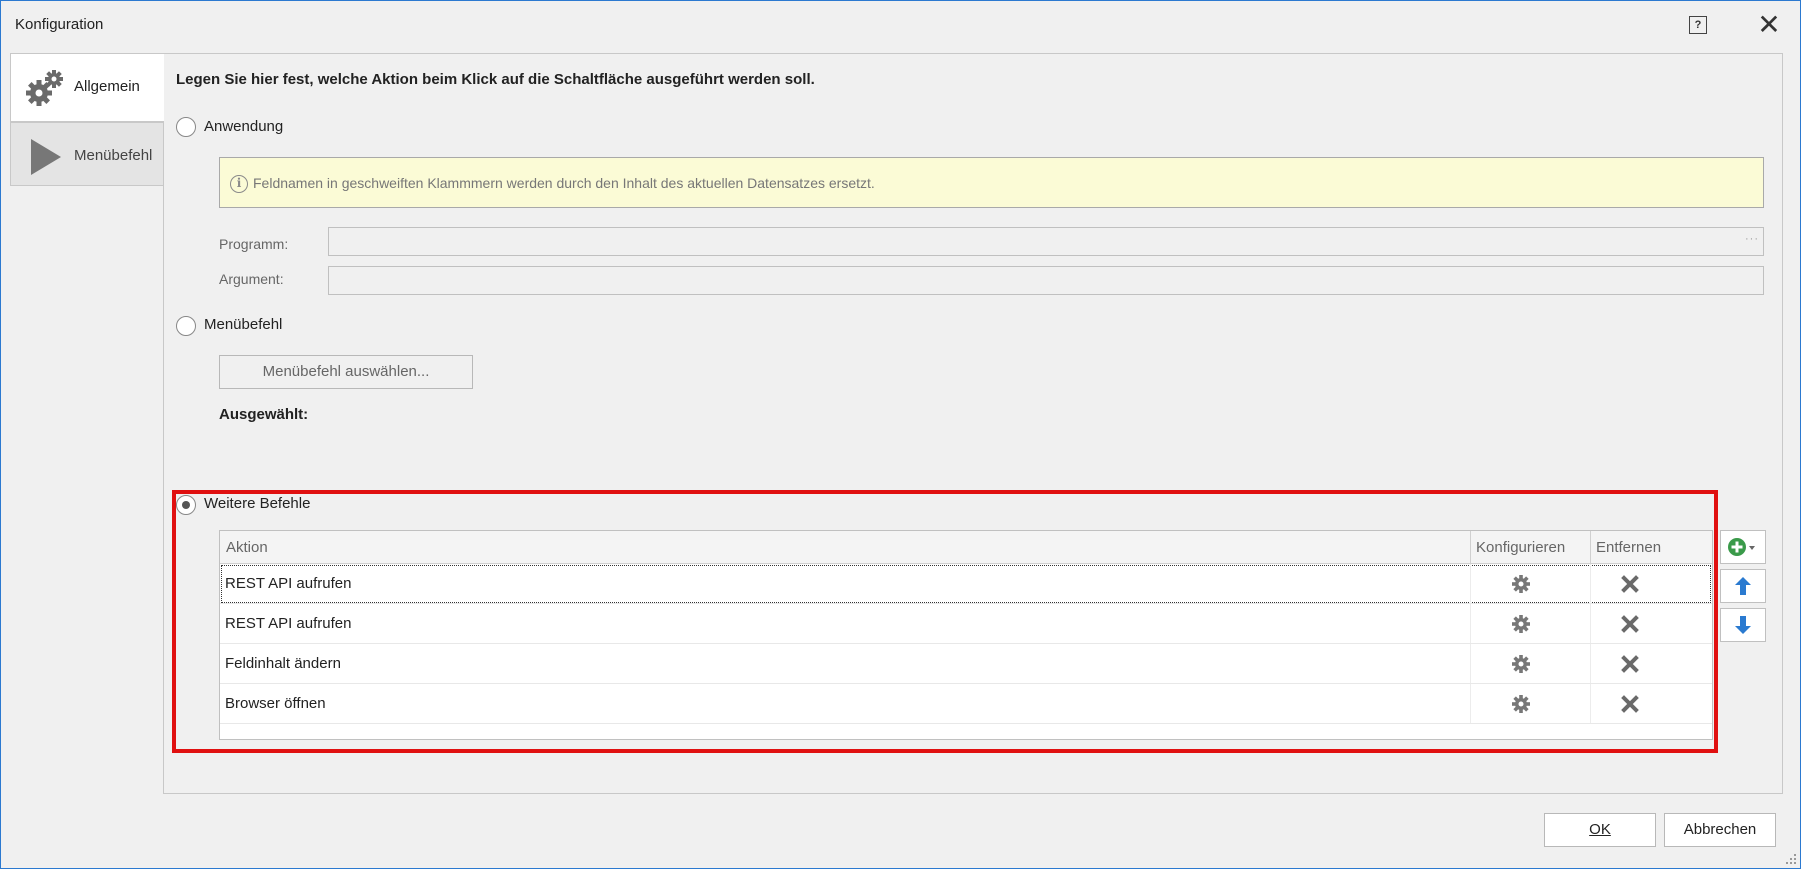 The width and height of the screenshot is (1801, 869). What do you see at coordinates (283, 663) in the screenshot?
I see `row-action: Feldinhalt ändern` at bounding box center [283, 663].